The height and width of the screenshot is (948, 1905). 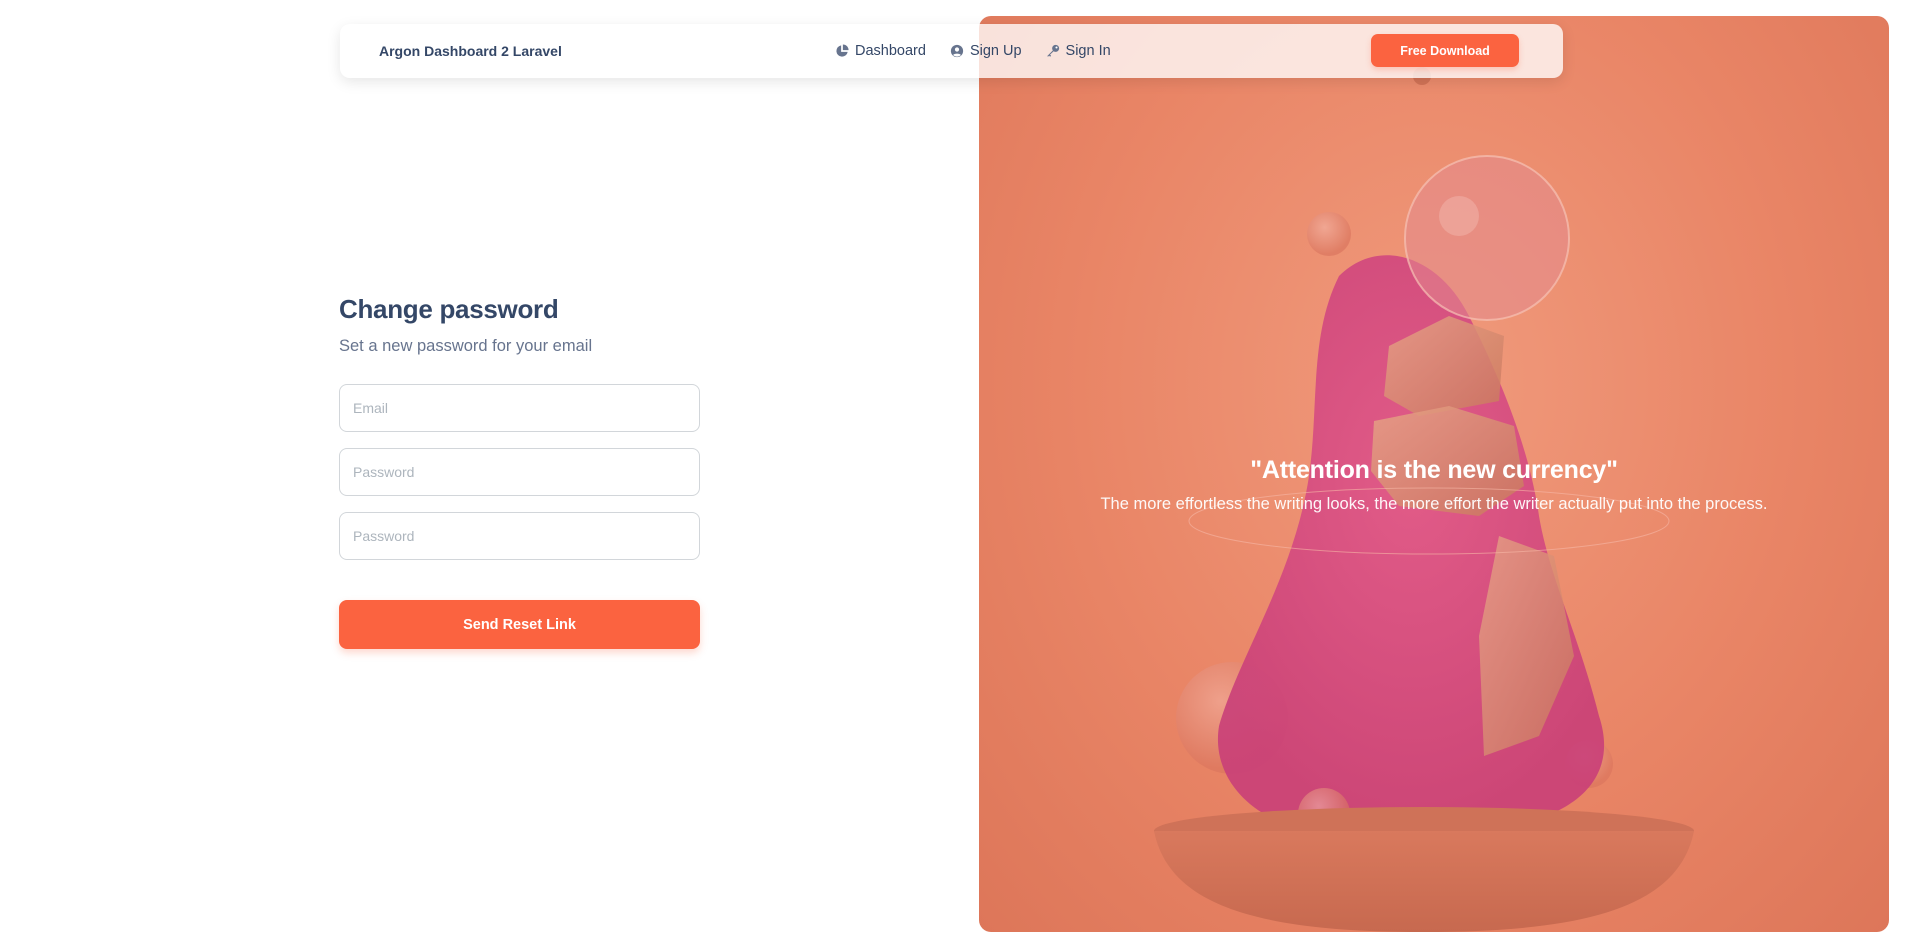 What do you see at coordinates (1053, 51) in the screenshot?
I see `key-icon` at bounding box center [1053, 51].